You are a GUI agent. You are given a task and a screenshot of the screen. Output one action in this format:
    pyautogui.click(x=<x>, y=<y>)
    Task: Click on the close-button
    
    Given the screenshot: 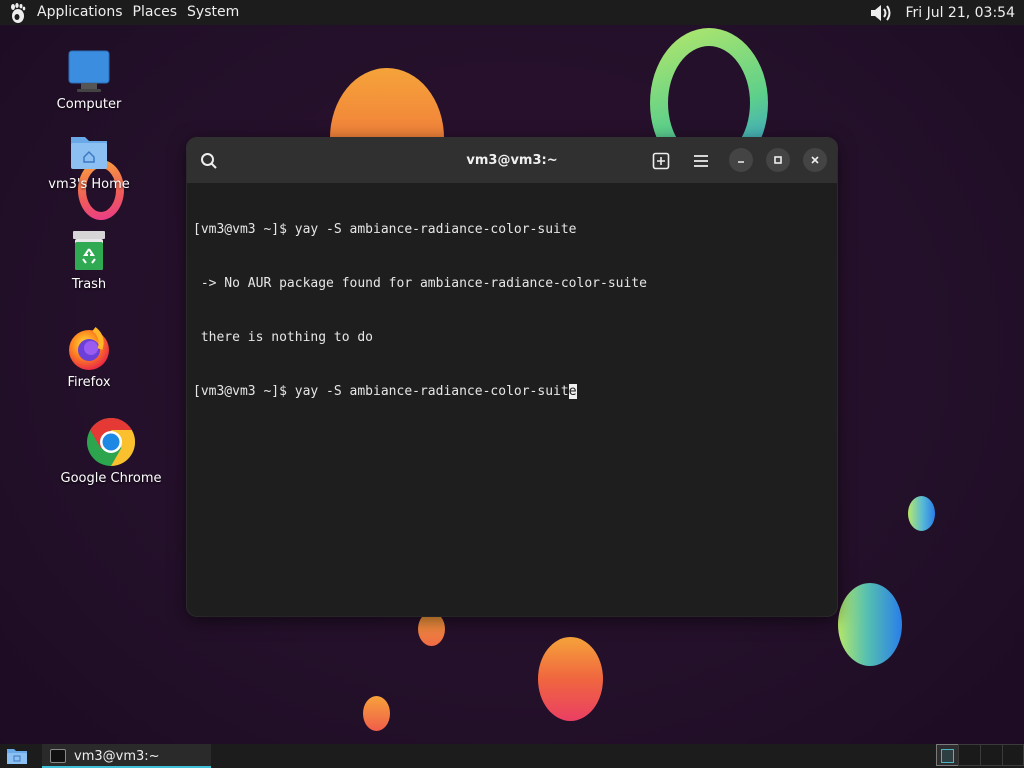 What is the action you would take?
    pyautogui.click(x=815, y=160)
    